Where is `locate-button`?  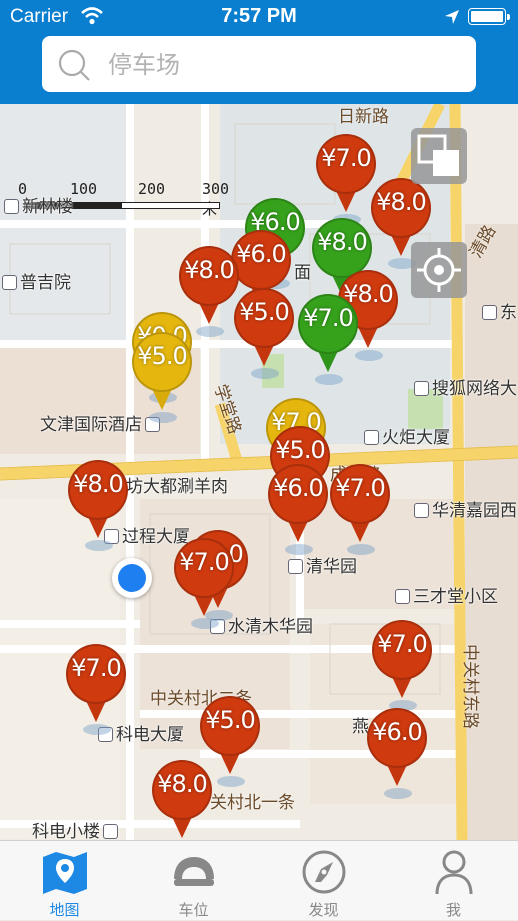 locate-button is located at coordinates (439, 270).